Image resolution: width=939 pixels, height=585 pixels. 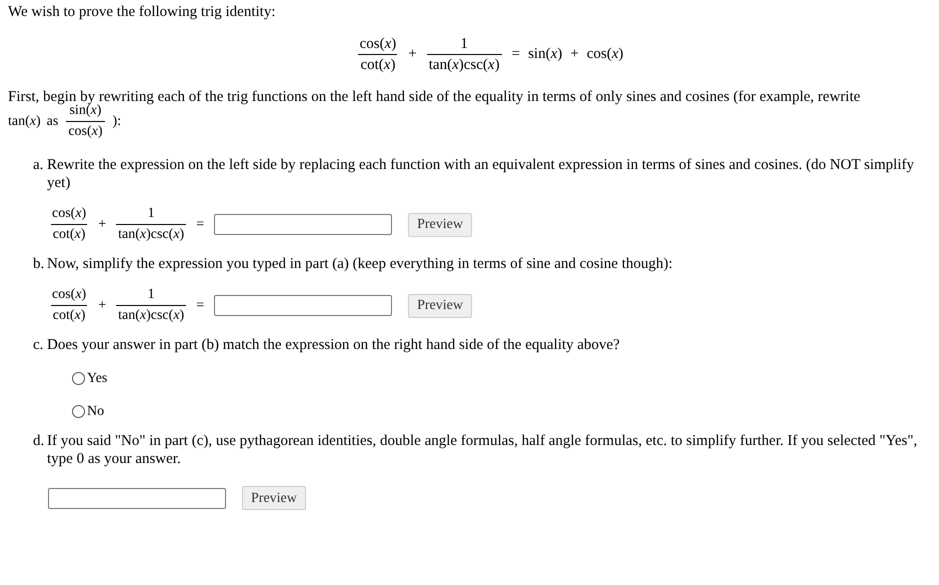 What do you see at coordinates (52, 122) in the screenshot?
I see `text: as` at bounding box center [52, 122].